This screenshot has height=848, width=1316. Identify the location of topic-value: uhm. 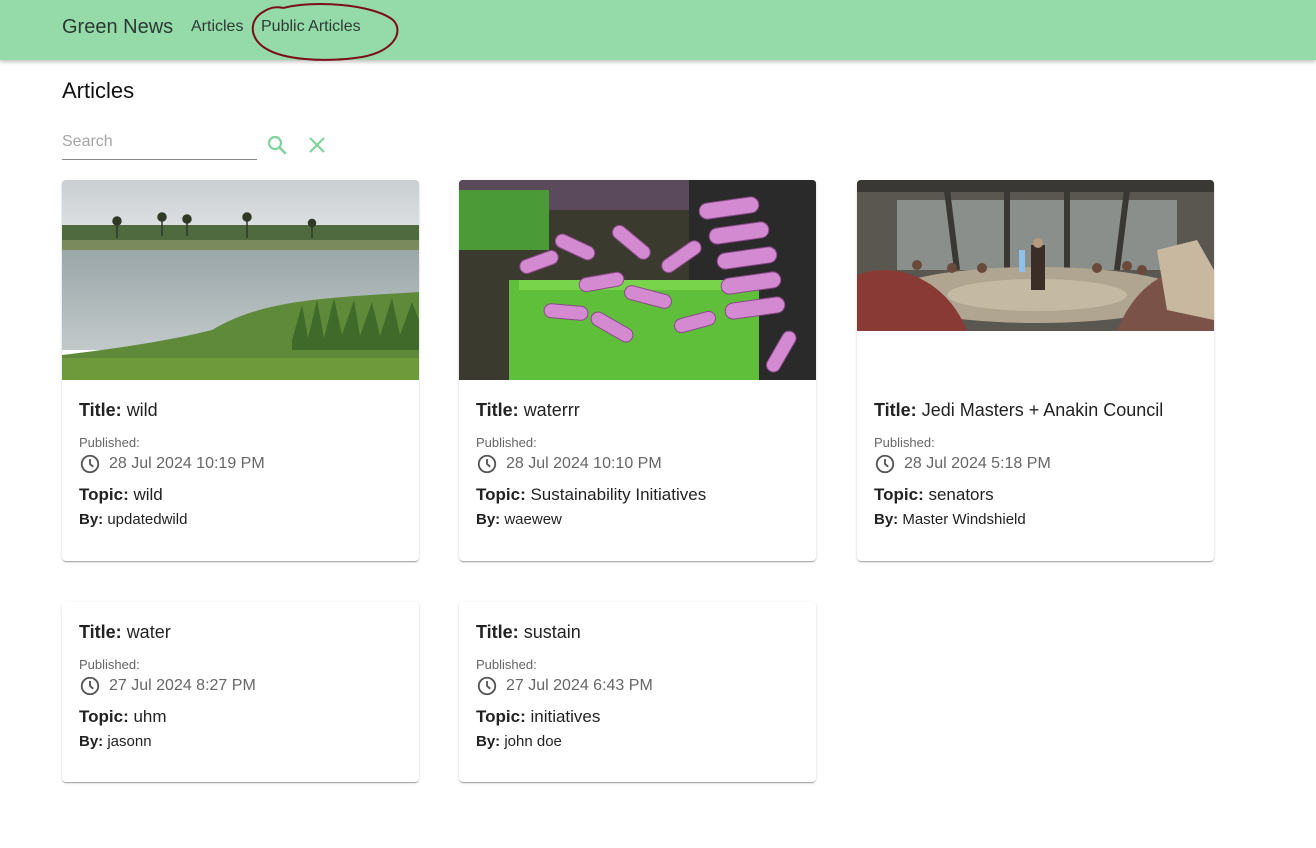
(150, 716).